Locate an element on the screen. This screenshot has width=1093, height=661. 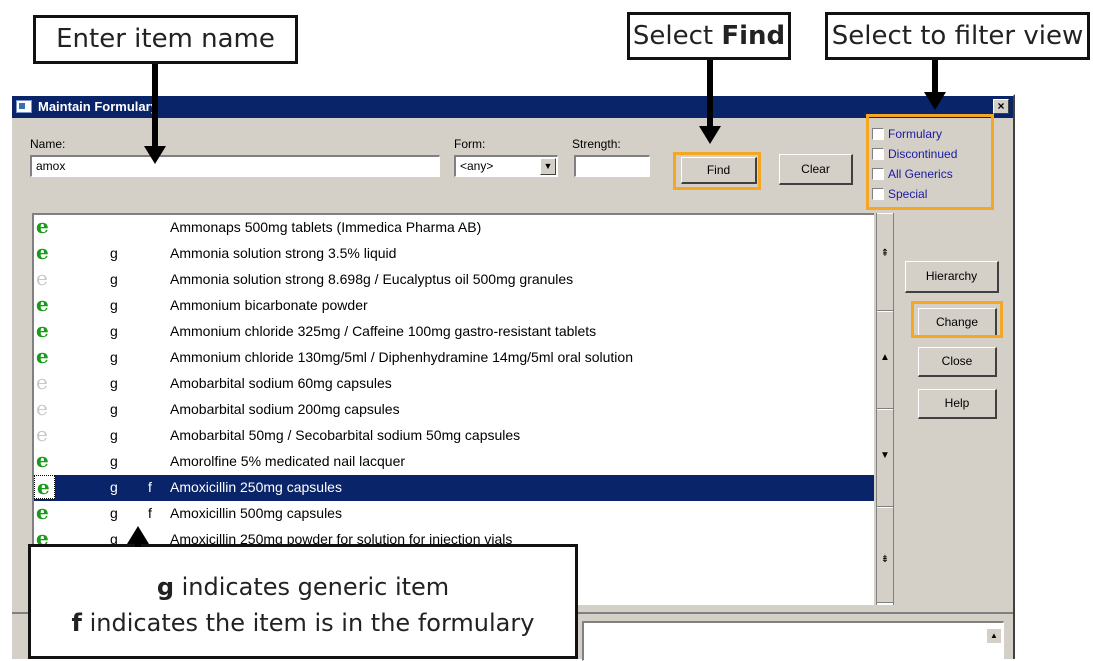
find-highlight is located at coordinates (717, 171).